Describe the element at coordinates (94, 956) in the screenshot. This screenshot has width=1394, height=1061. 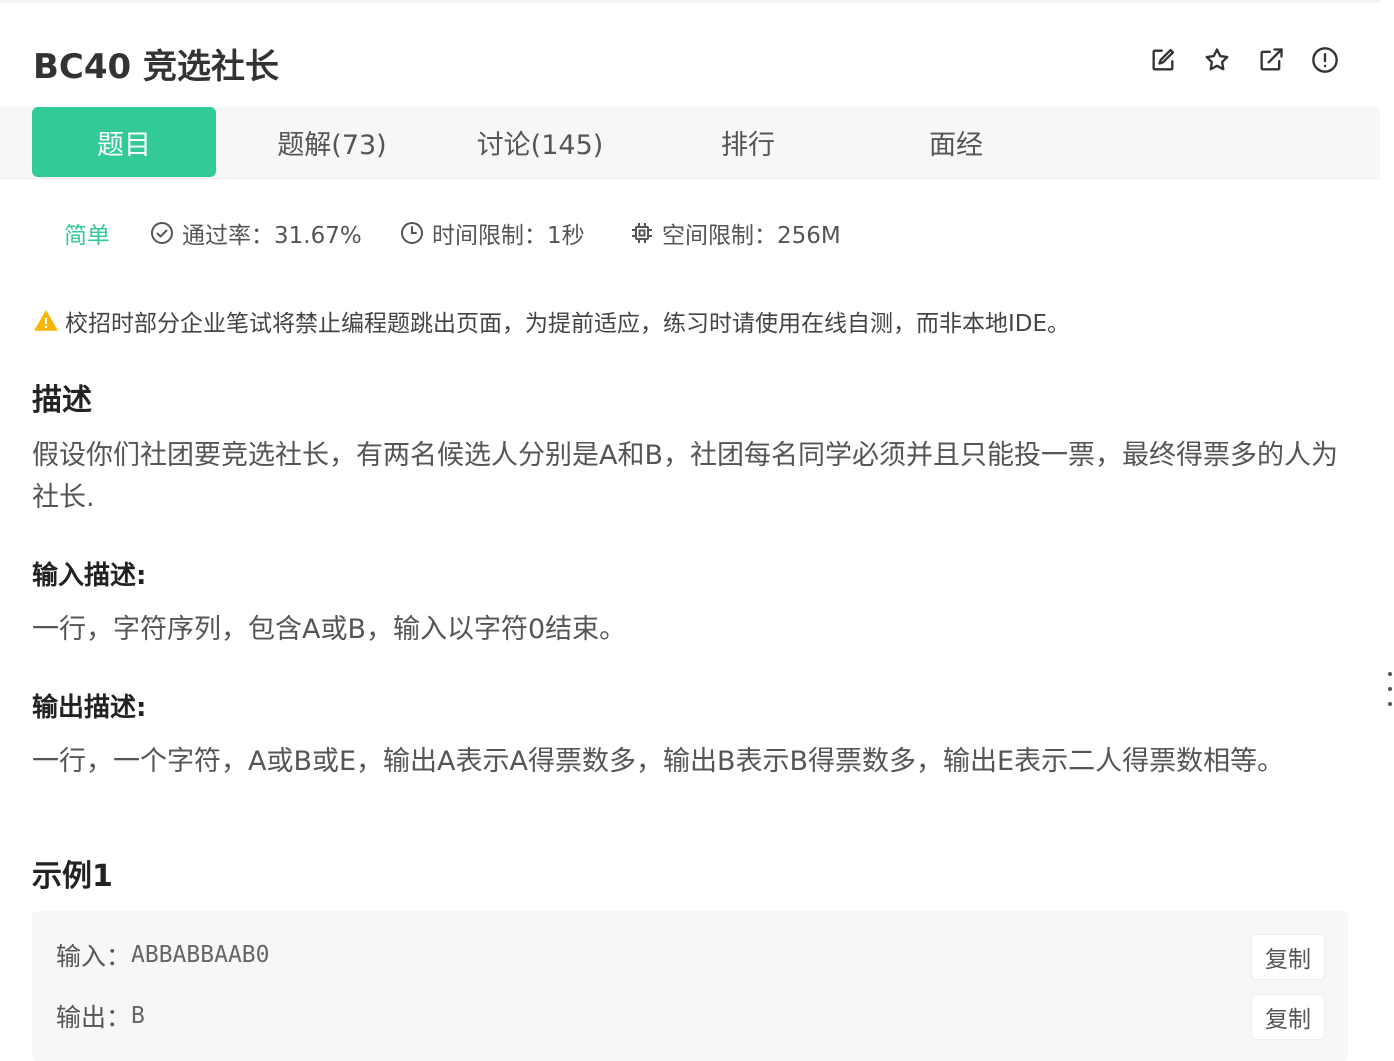
I see `example-input-label: 输入：` at that location.